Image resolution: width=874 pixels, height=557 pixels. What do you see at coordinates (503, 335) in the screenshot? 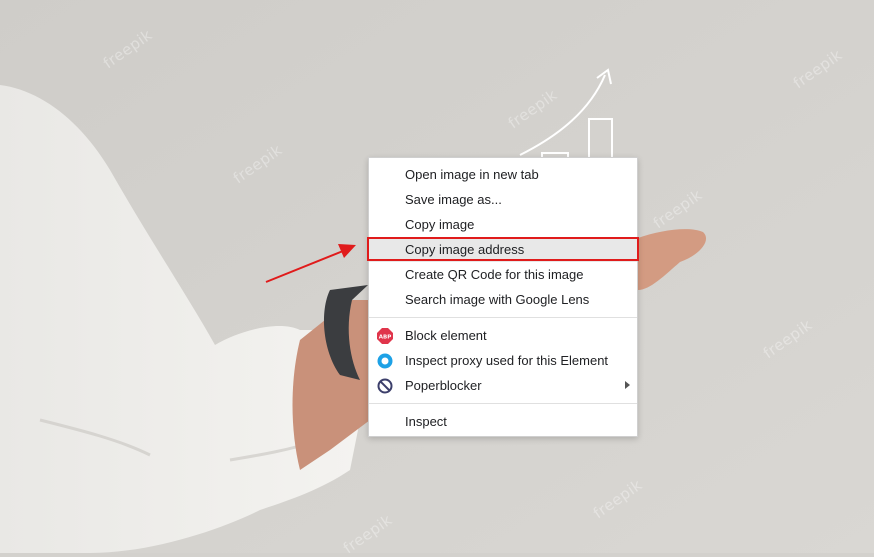
I see `menu-item-block-element: ABP Block element` at bounding box center [503, 335].